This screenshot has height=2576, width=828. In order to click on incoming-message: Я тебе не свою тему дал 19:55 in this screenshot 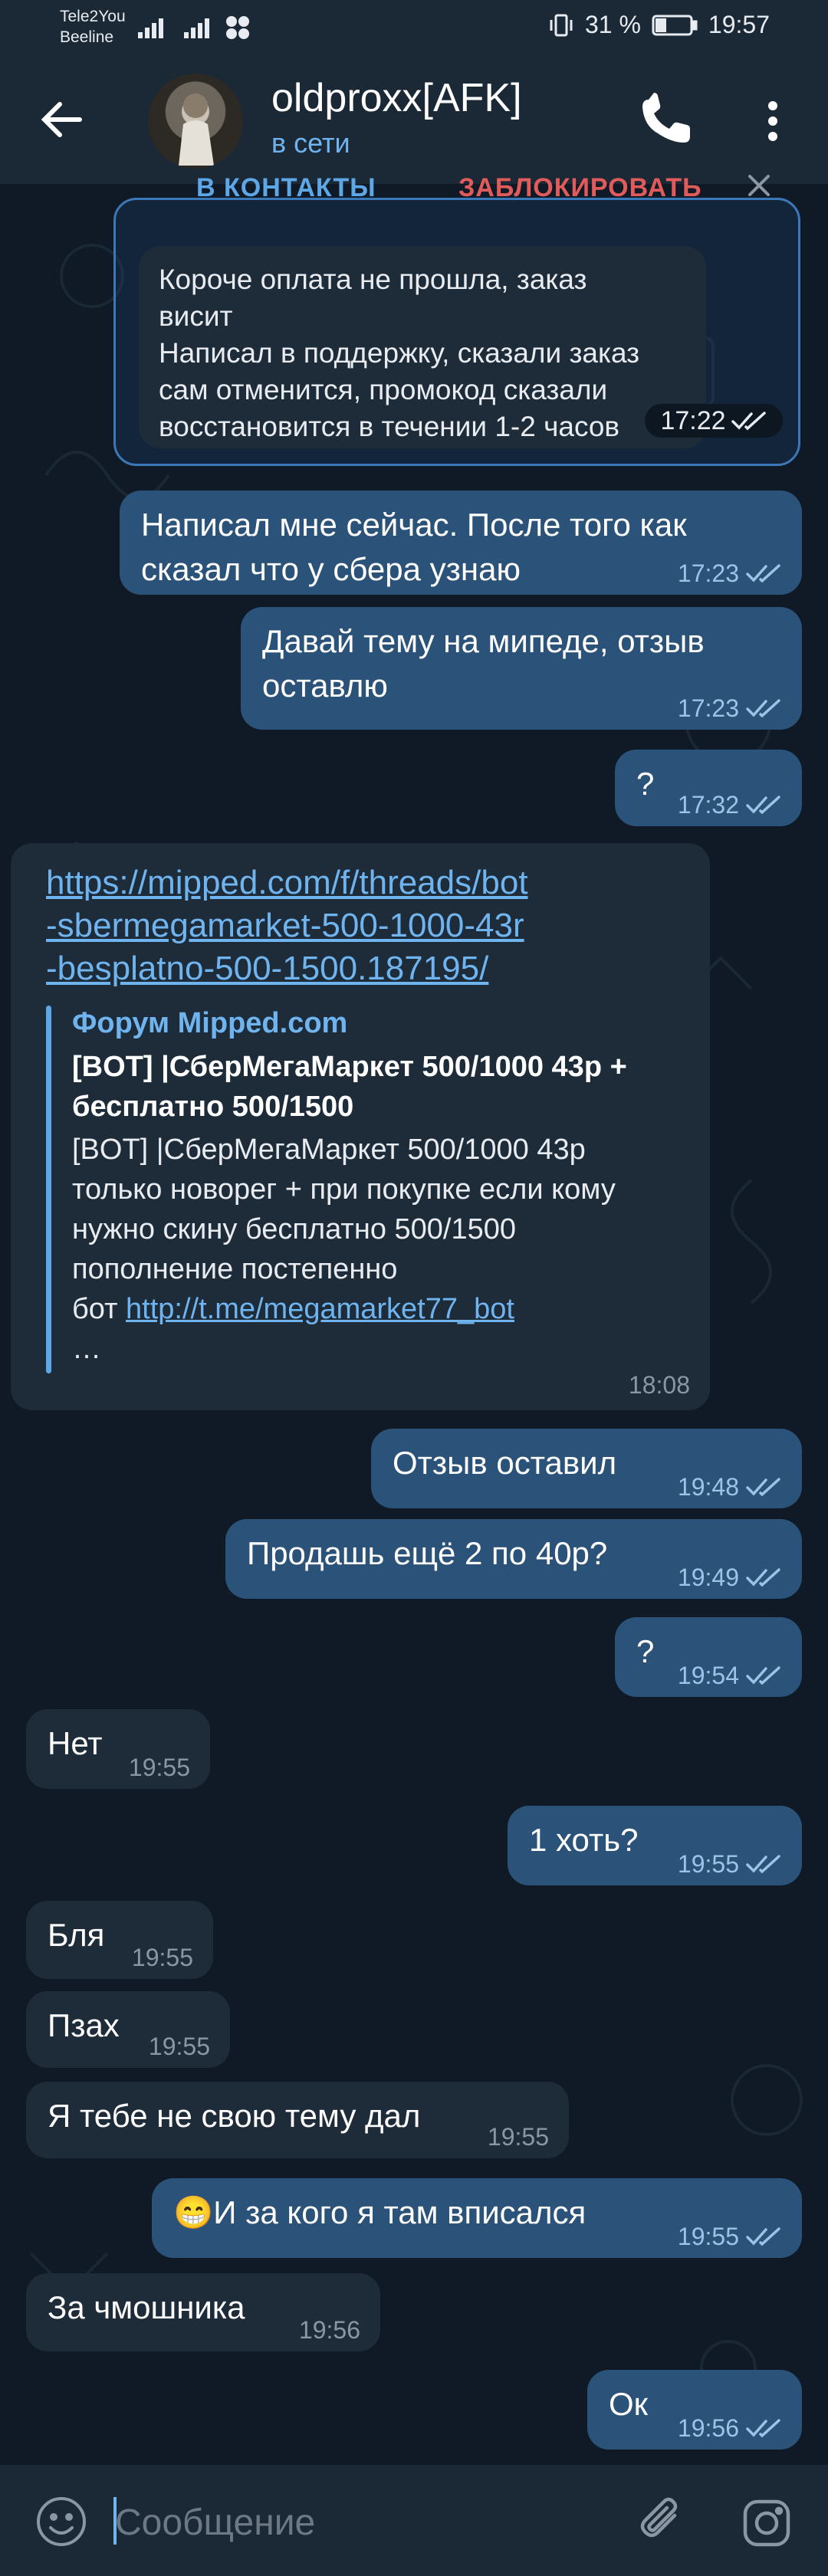, I will do `click(297, 2120)`.